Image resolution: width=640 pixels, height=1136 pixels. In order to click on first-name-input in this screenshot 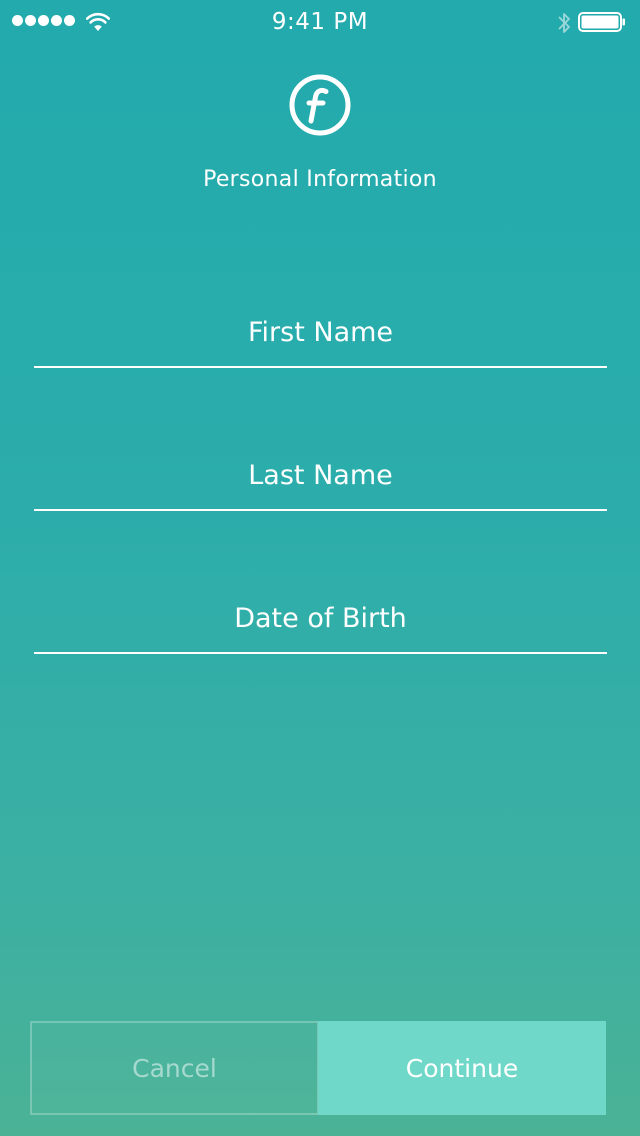, I will do `click(320, 332)`.